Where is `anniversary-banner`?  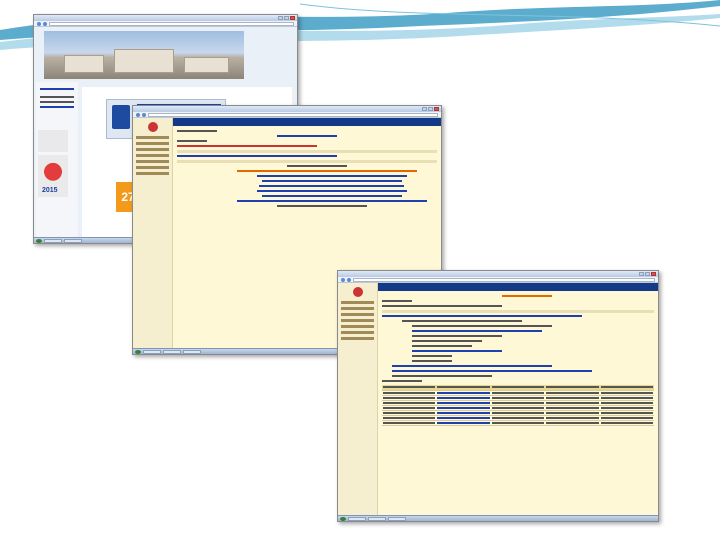 anniversary-banner is located at coordinates (53, 141).